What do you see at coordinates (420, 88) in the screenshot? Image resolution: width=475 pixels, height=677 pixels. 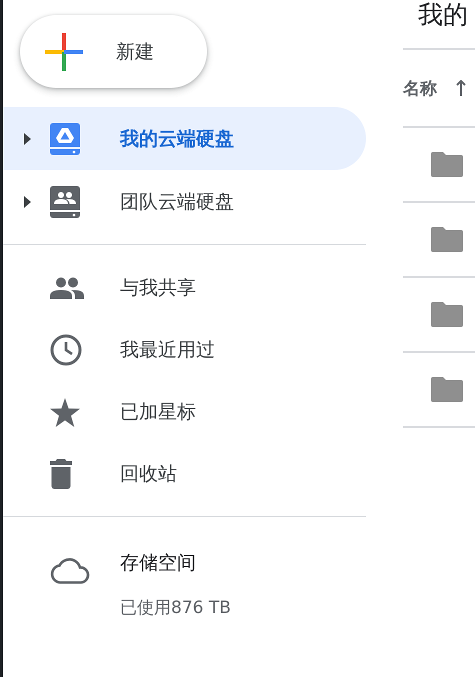 I see `column-header: 名称` at bounding box center [420, 88].